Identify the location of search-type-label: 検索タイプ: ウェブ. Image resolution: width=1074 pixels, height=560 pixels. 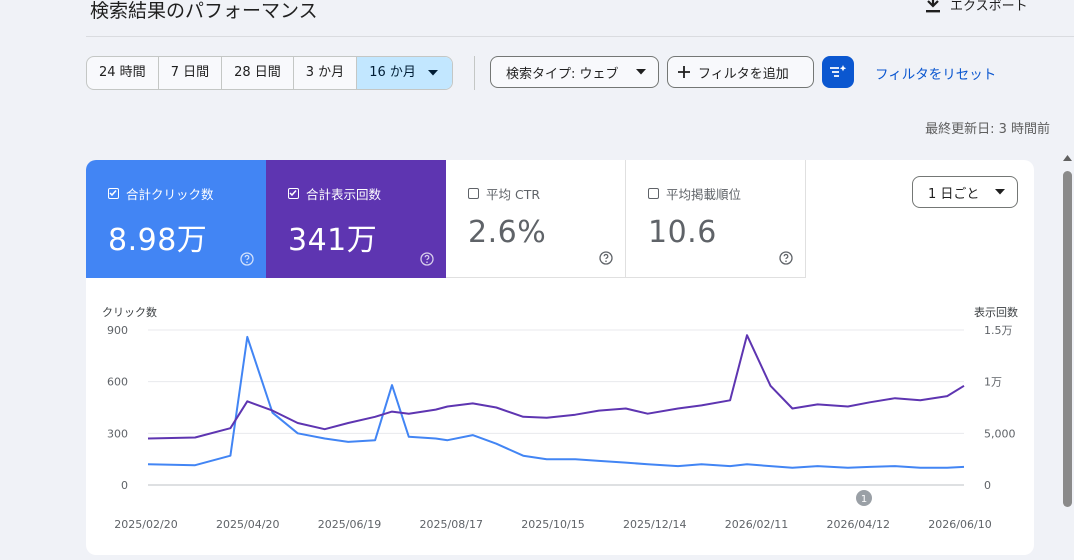
(562, 74).